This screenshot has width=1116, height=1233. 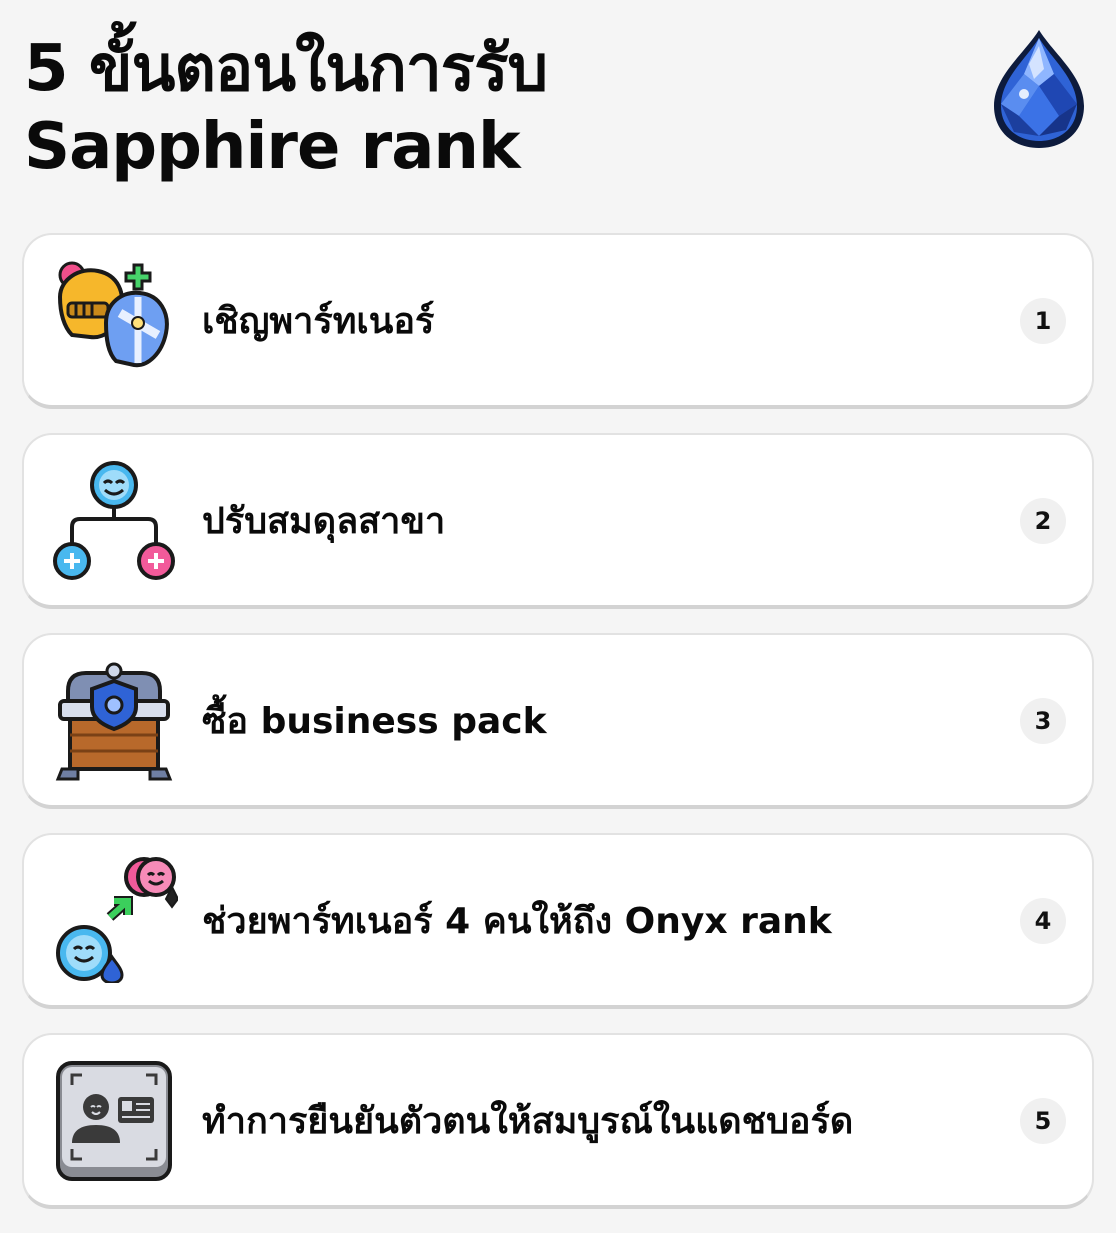 I want to click on step-label-1: เชิญพาร์ทเนอร์, so click(x=318, y=321).